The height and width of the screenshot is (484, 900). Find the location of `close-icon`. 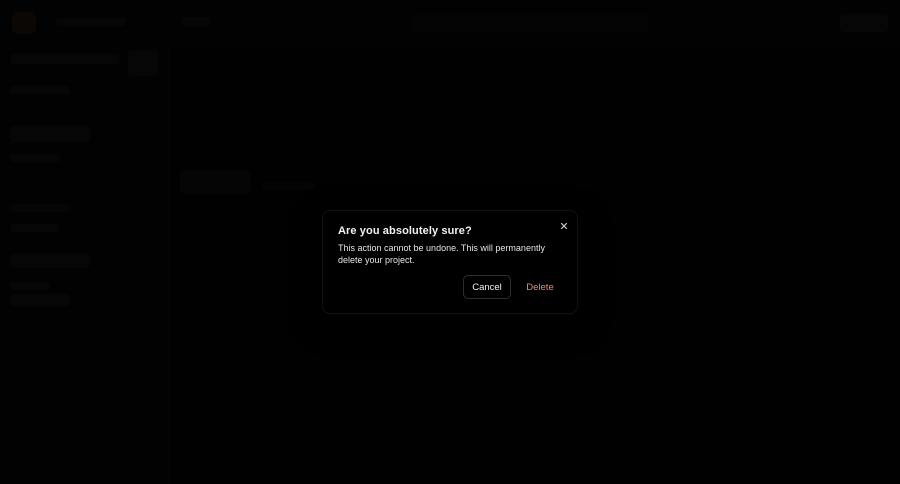

close-icon is located at coordinates (564, 226).